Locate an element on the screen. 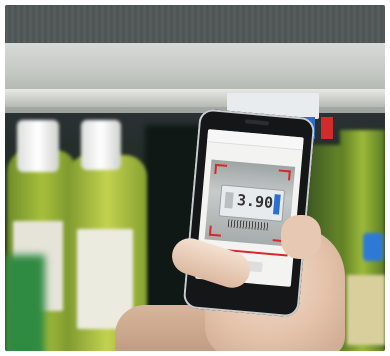  scanned-price-tag: 3.90 is located at coordinates (252, 203).